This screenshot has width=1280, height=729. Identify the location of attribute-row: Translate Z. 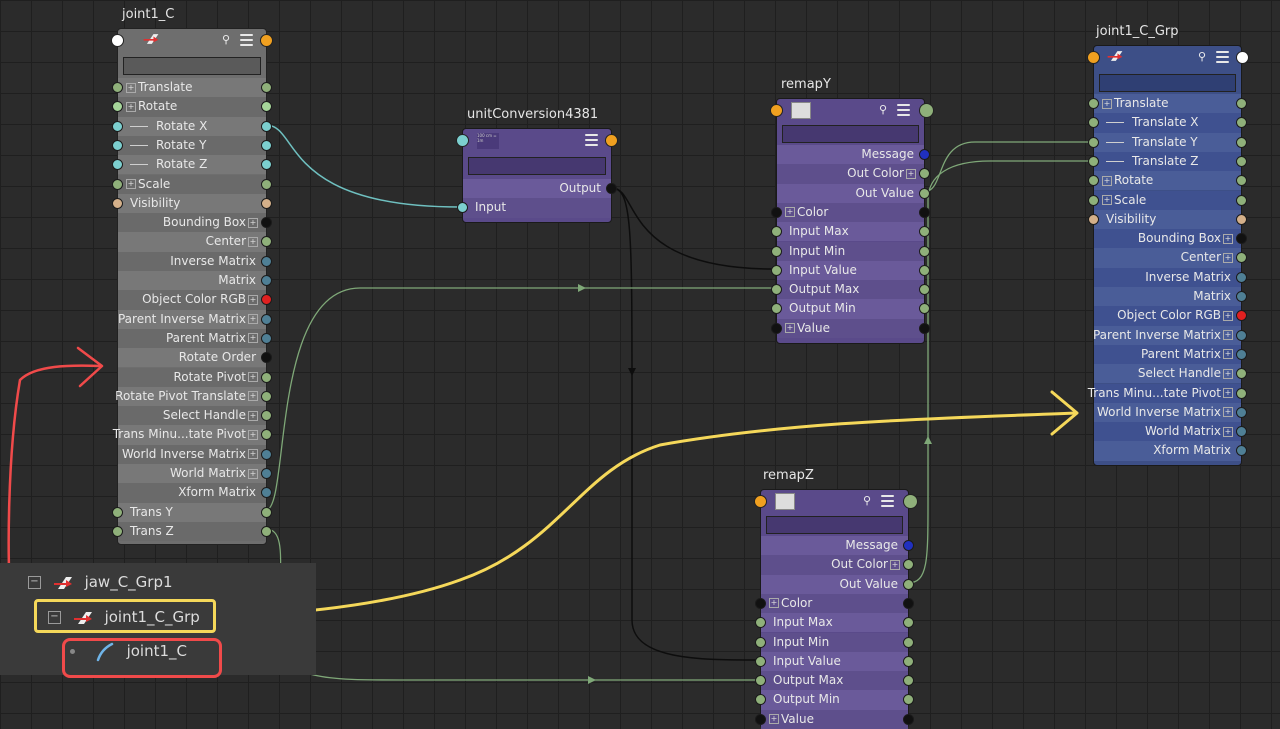
(1167, 161).